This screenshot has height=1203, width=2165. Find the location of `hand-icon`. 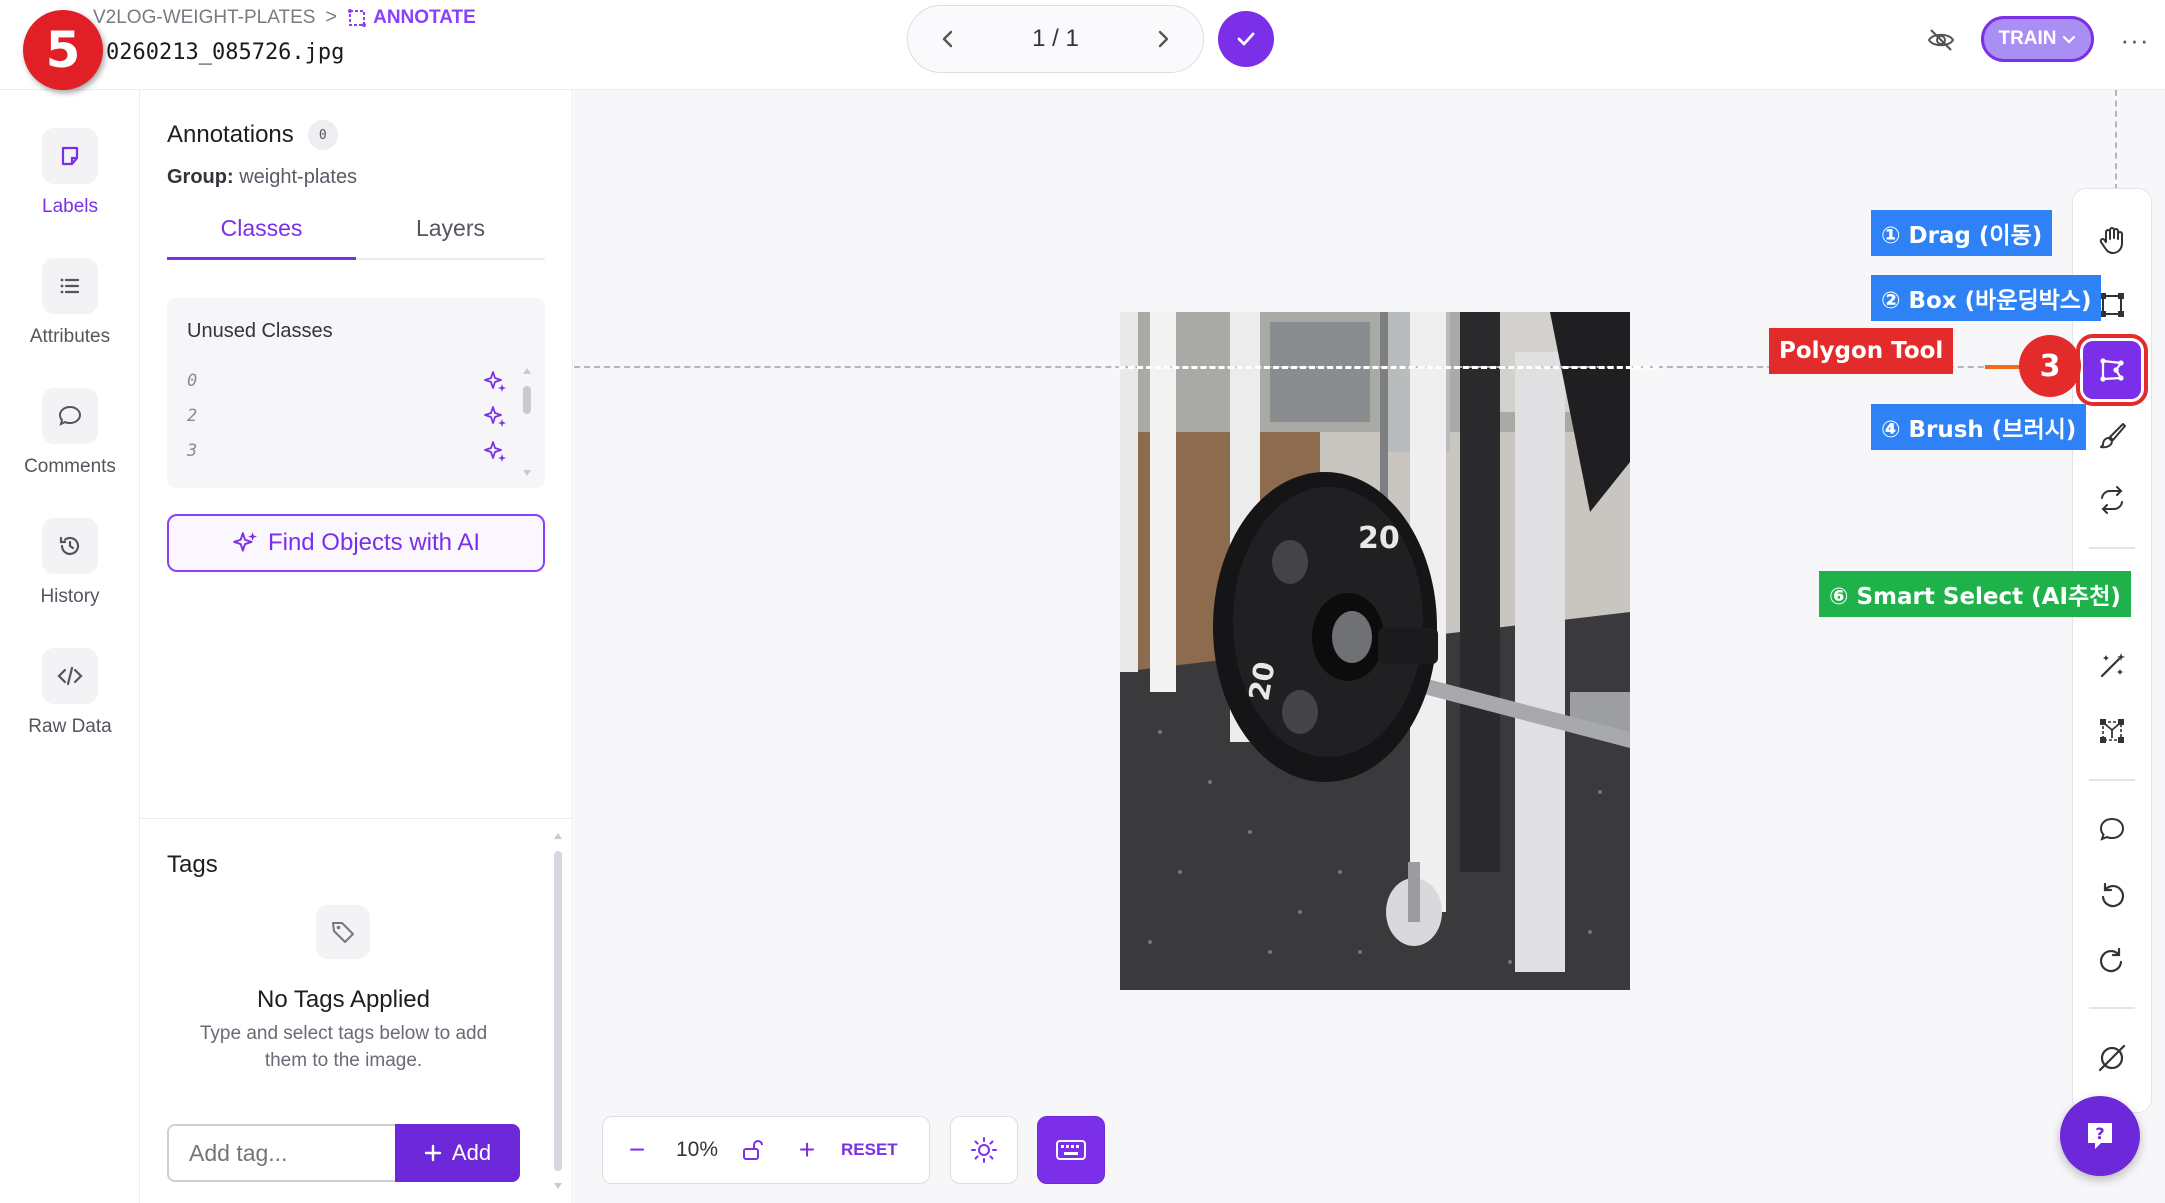

hand-icon is located at coordinates (2111, 240).